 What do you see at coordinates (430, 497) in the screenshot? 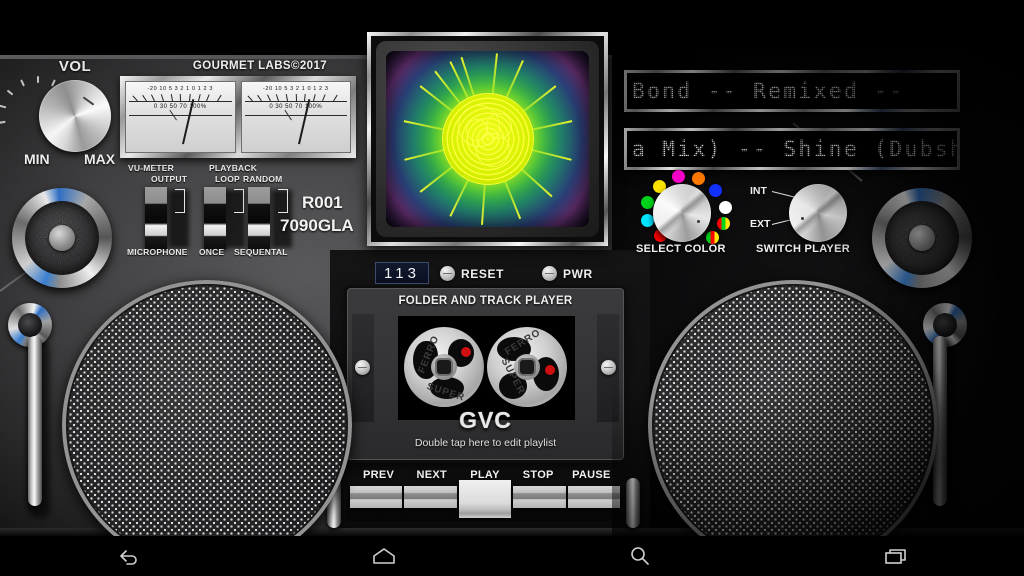
I see `next-button` at bounding box center [430, 497].